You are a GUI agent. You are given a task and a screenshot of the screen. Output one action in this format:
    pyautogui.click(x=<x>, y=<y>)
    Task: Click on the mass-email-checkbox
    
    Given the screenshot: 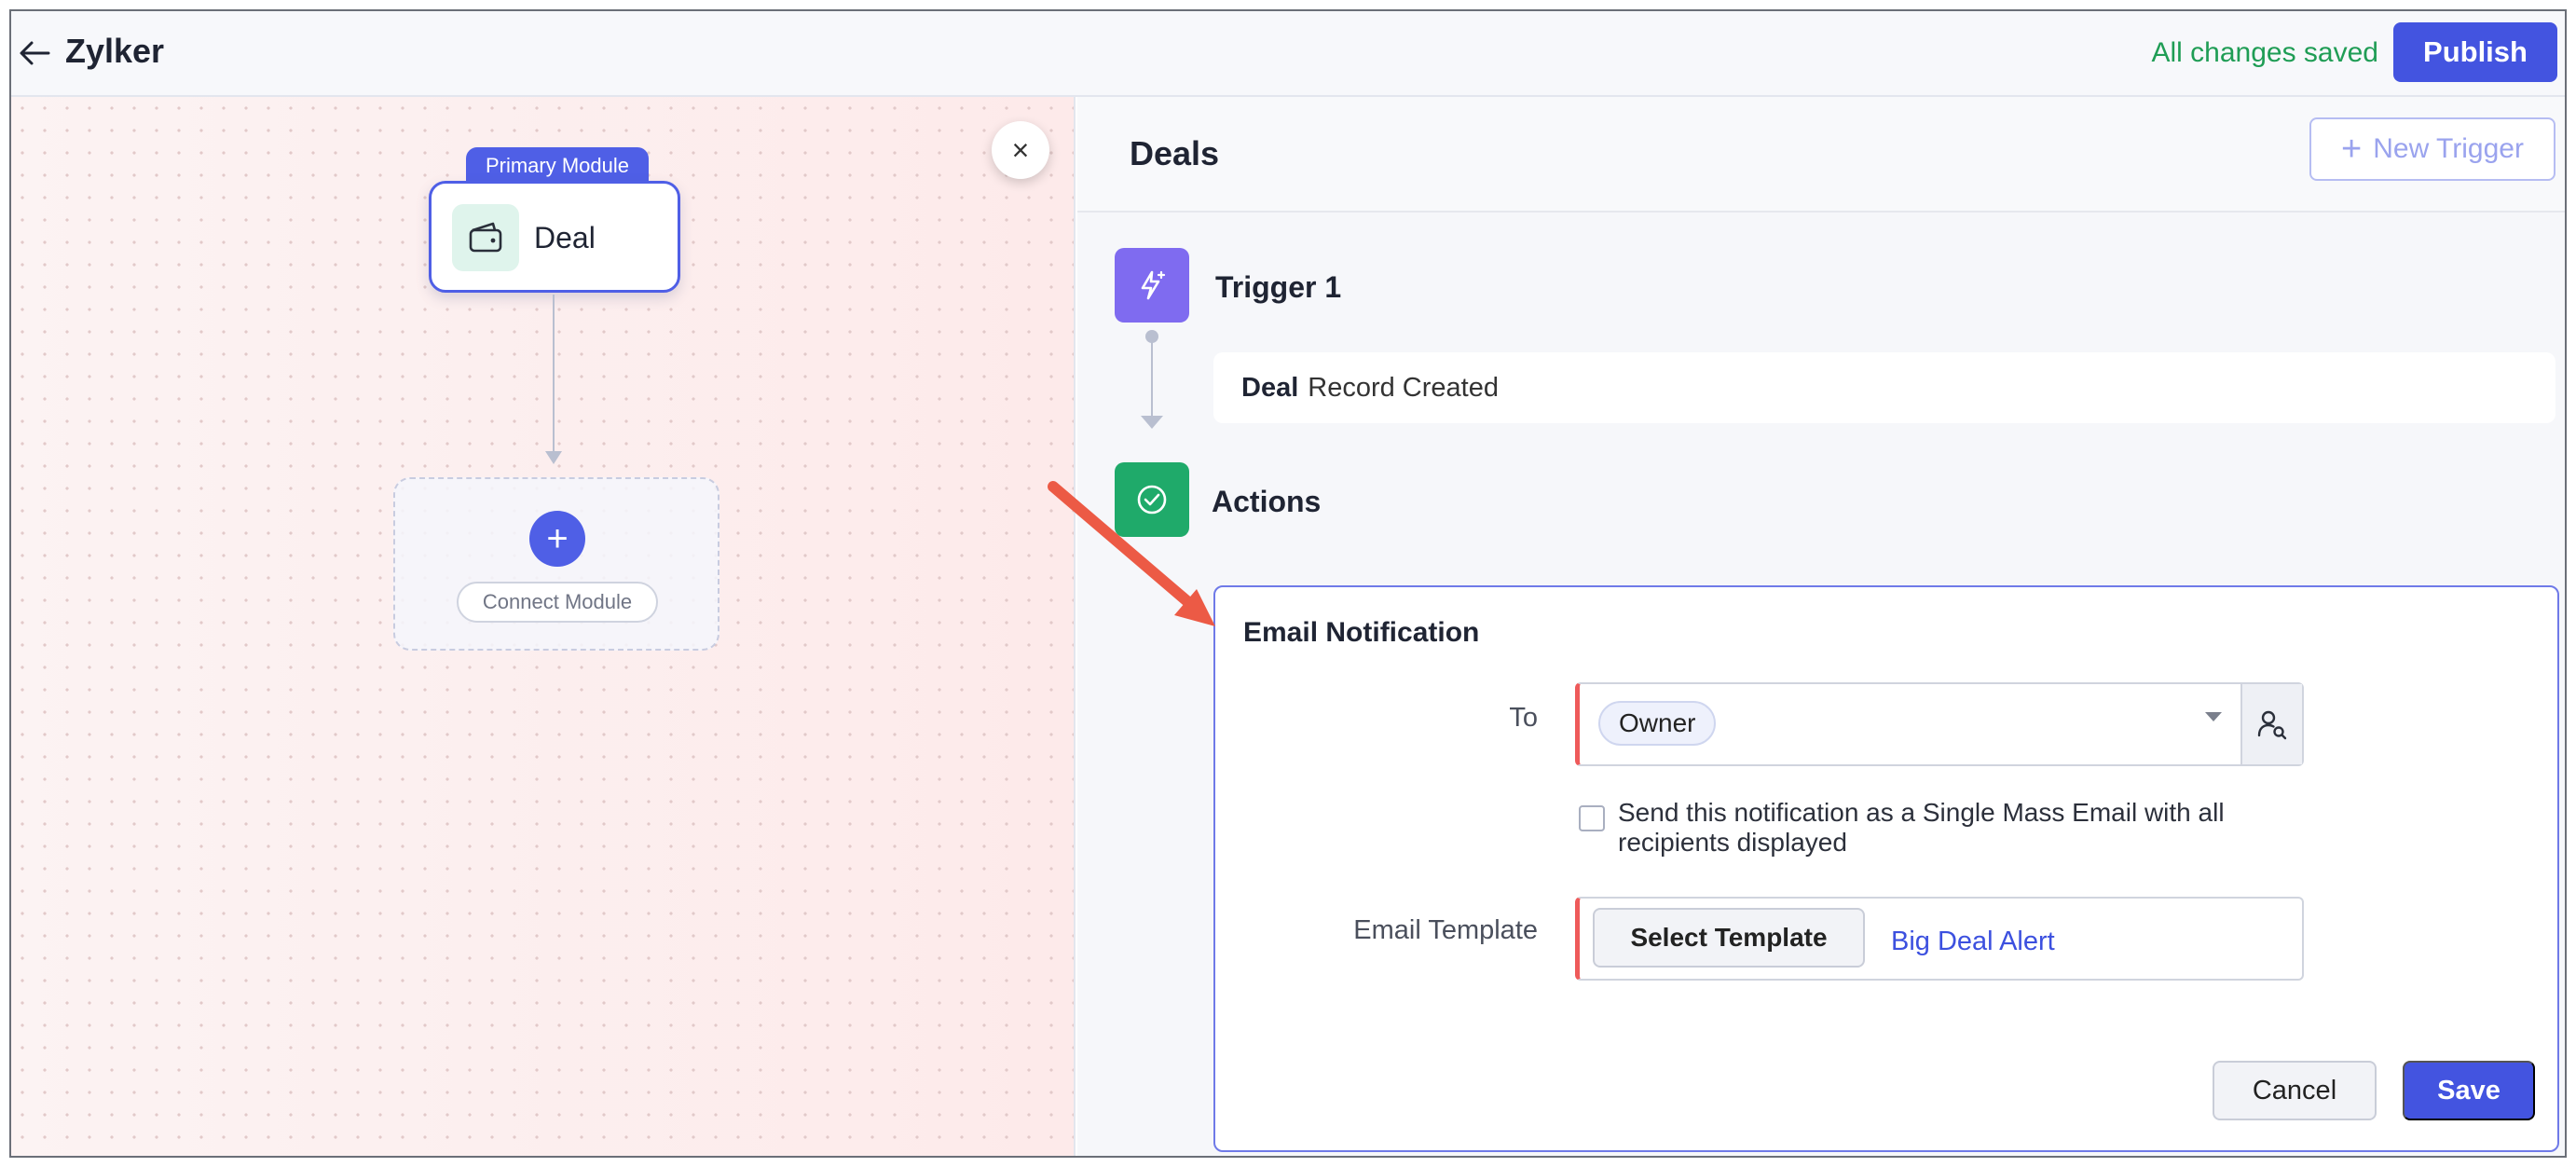 What is the action you would take?
    pyautogui.click(x=1592, y=818)
    